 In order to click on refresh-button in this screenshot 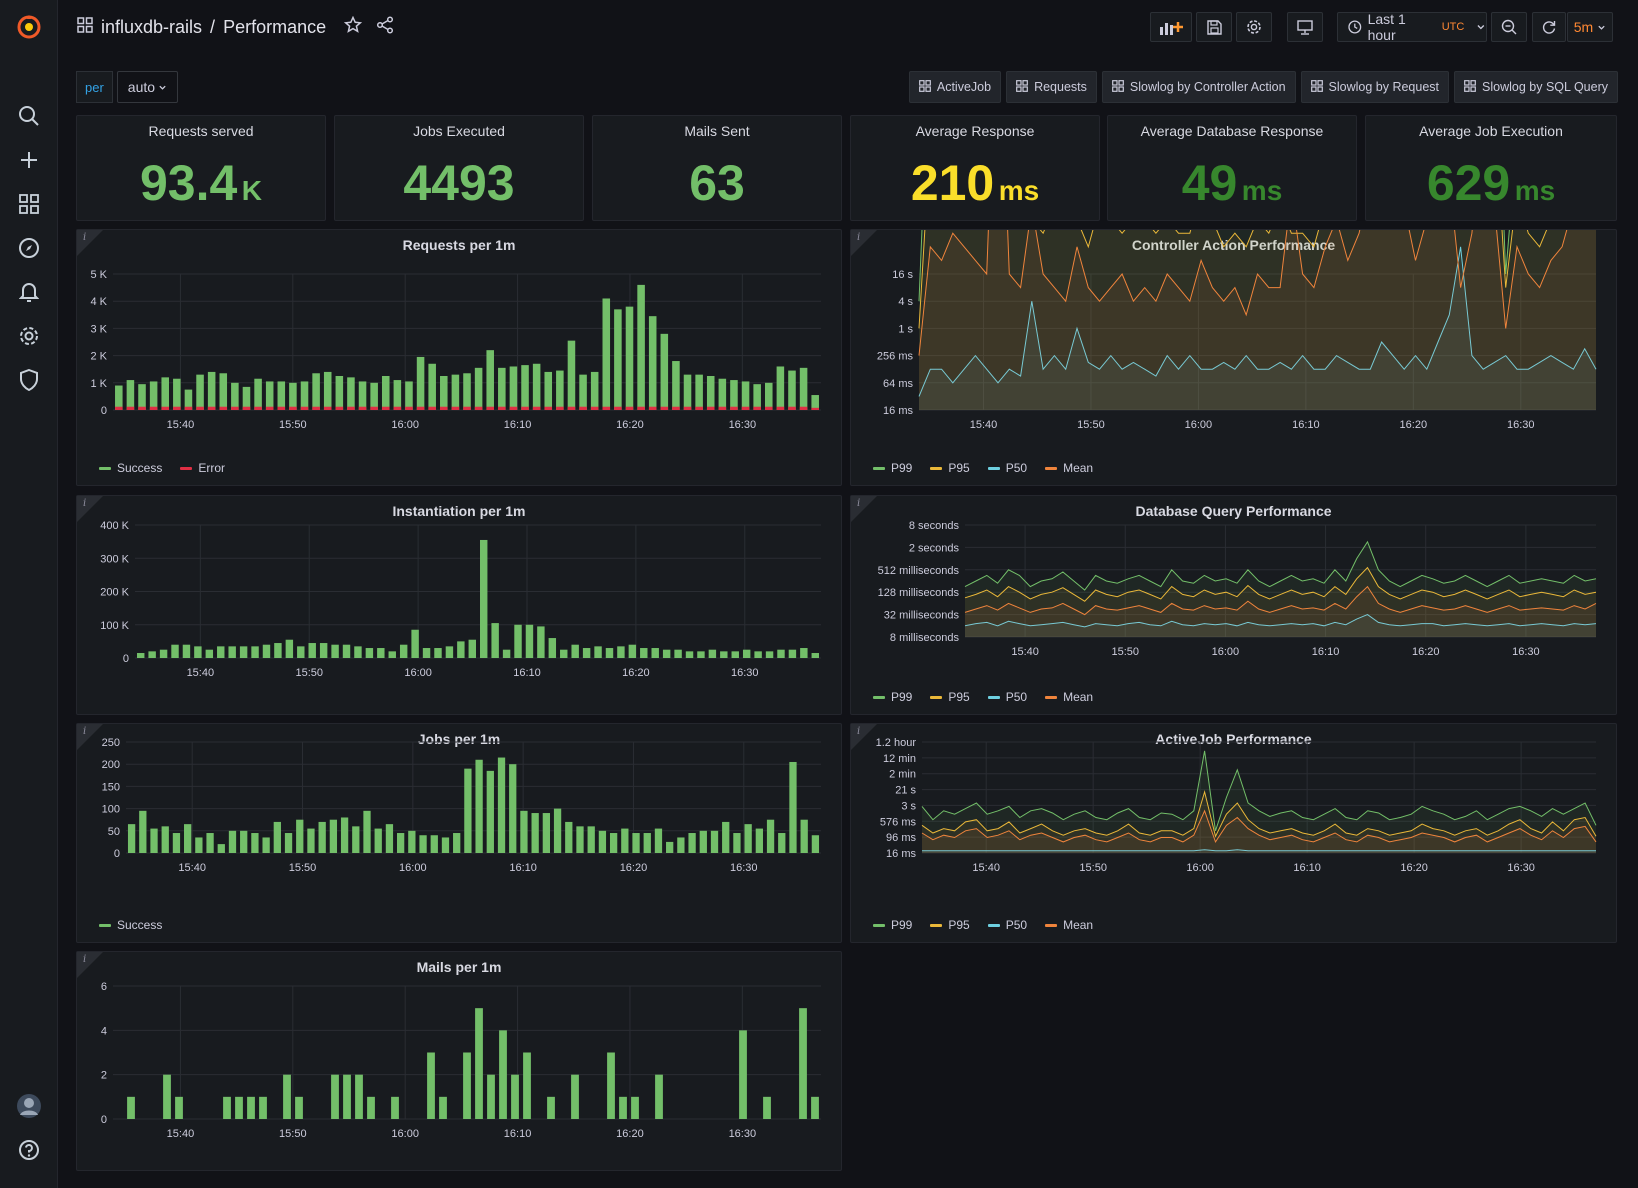, I will do `click(1549, 27)`.